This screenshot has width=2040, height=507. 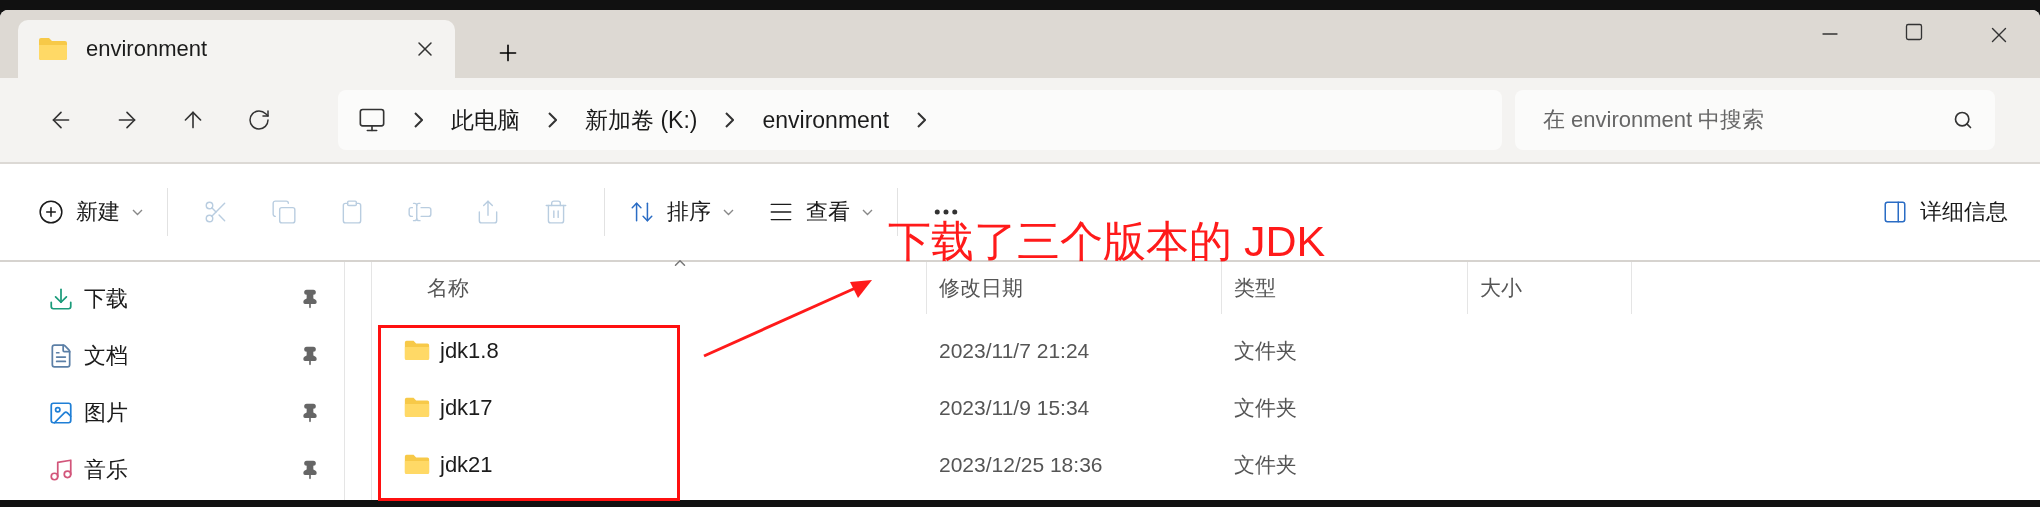 I want to click on sidebar-item: 音乐, so click(x=172, y=469).